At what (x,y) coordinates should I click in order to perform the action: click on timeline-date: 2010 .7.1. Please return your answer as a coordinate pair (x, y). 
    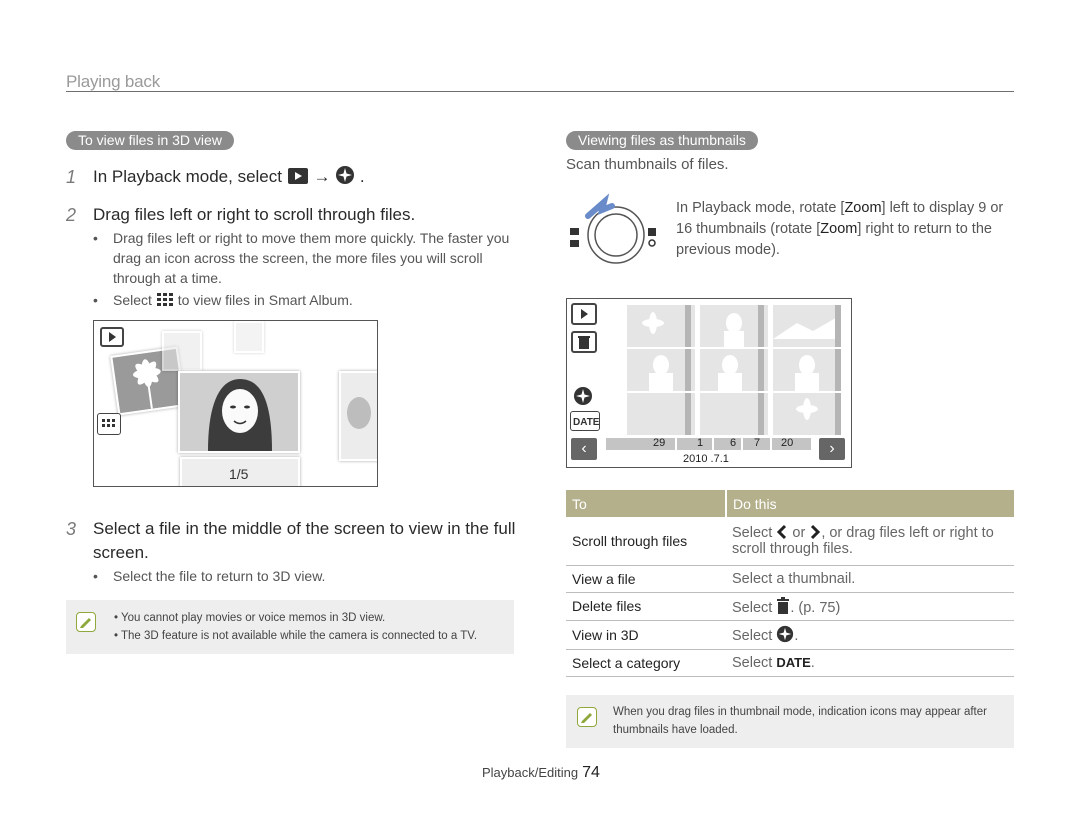
    Looking at the image, I should click on (706, 459).